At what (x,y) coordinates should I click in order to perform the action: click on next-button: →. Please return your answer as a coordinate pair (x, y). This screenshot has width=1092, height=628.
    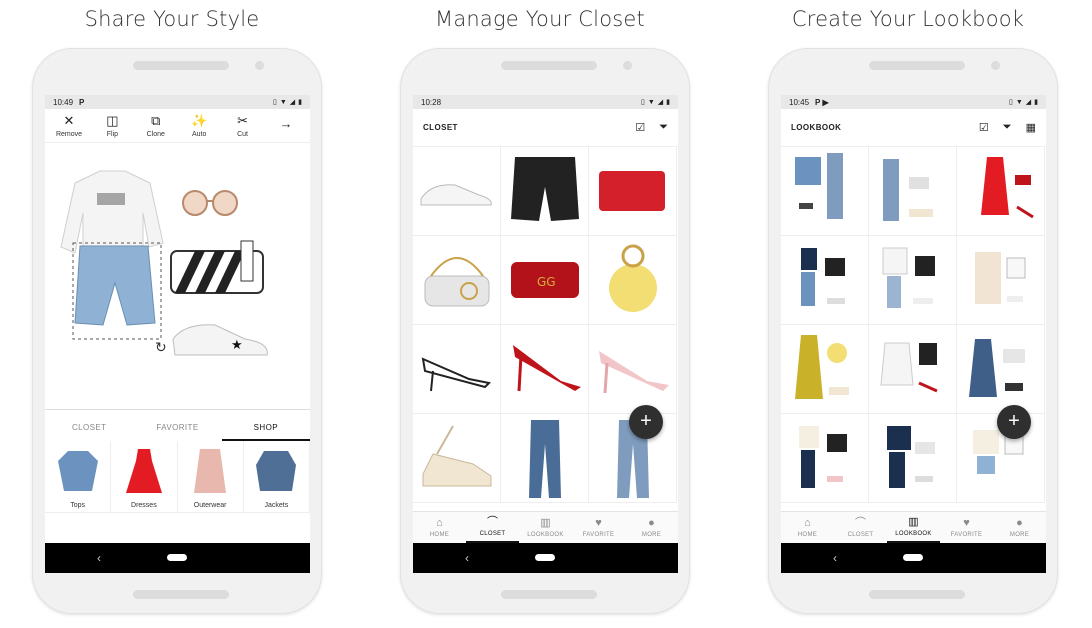
    Looking at the image, I should click on (286, 125).